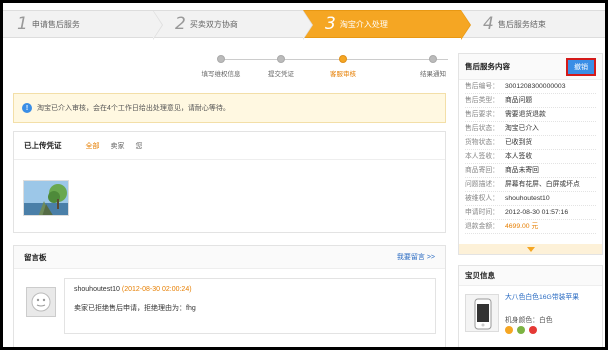 The width and height of the screenshot is (608, 350). What do you see at coordinates (22, 24) in the screenshot?
I see `step-1-number: 1` at bounding box center [22, 24].